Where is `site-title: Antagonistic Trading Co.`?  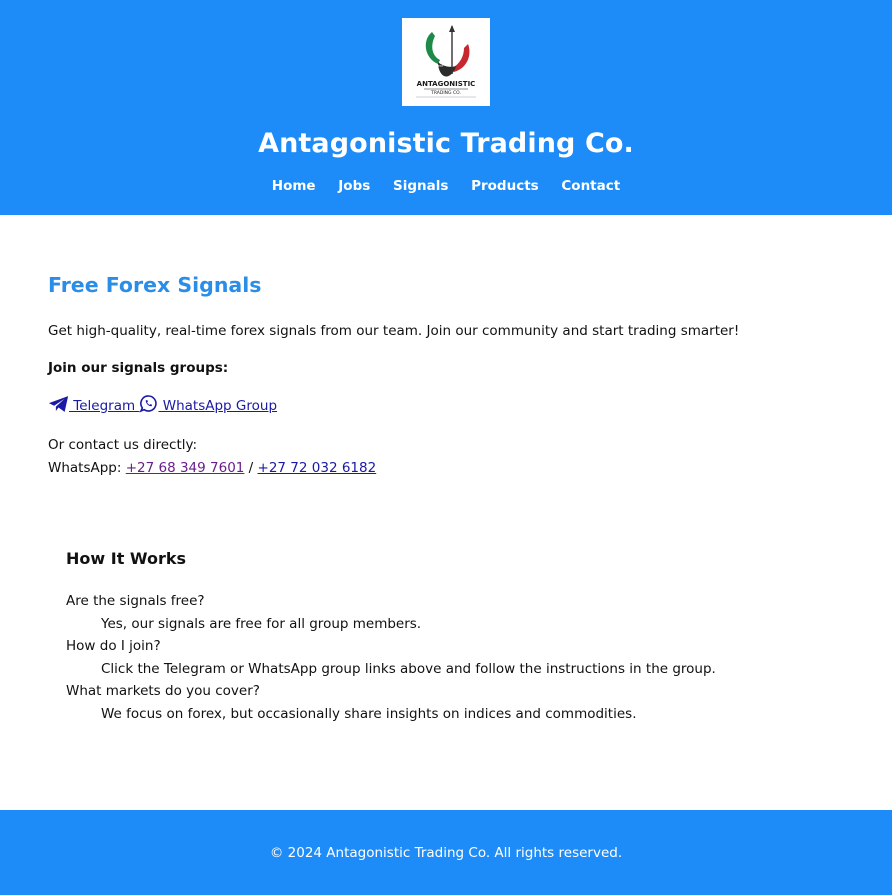
site-title: Antagonistic Trading Co. is located at coordinates (446, 143).